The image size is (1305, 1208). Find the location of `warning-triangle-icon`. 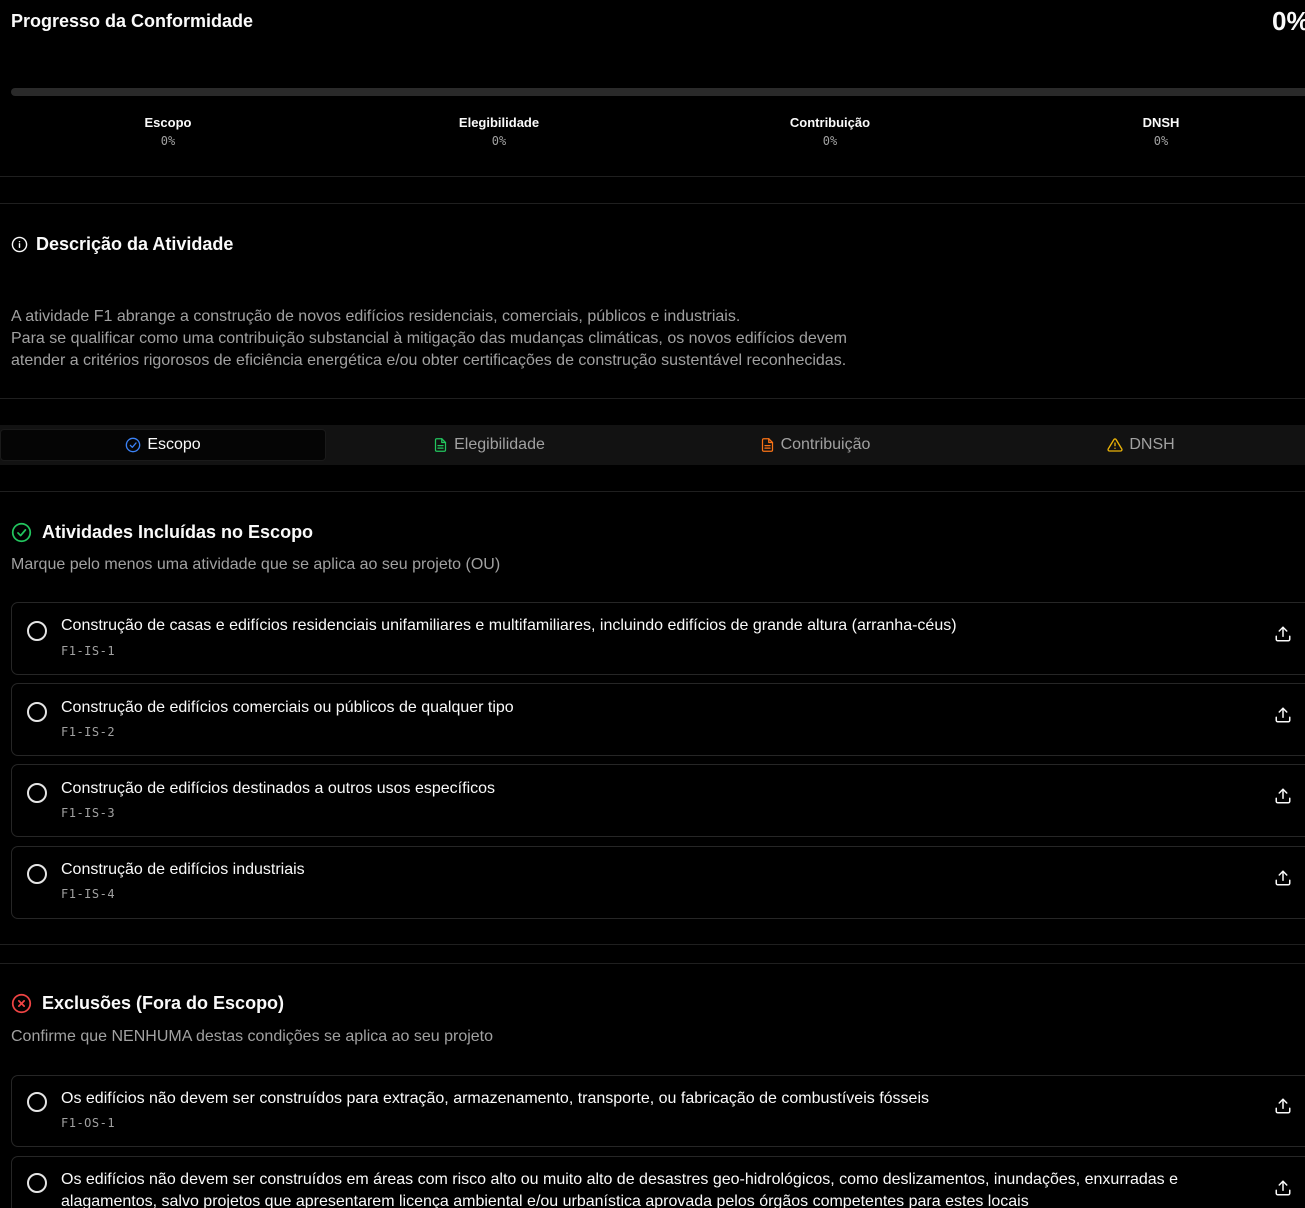

warning-triangle-icon is located at coordinates (1115, 445).